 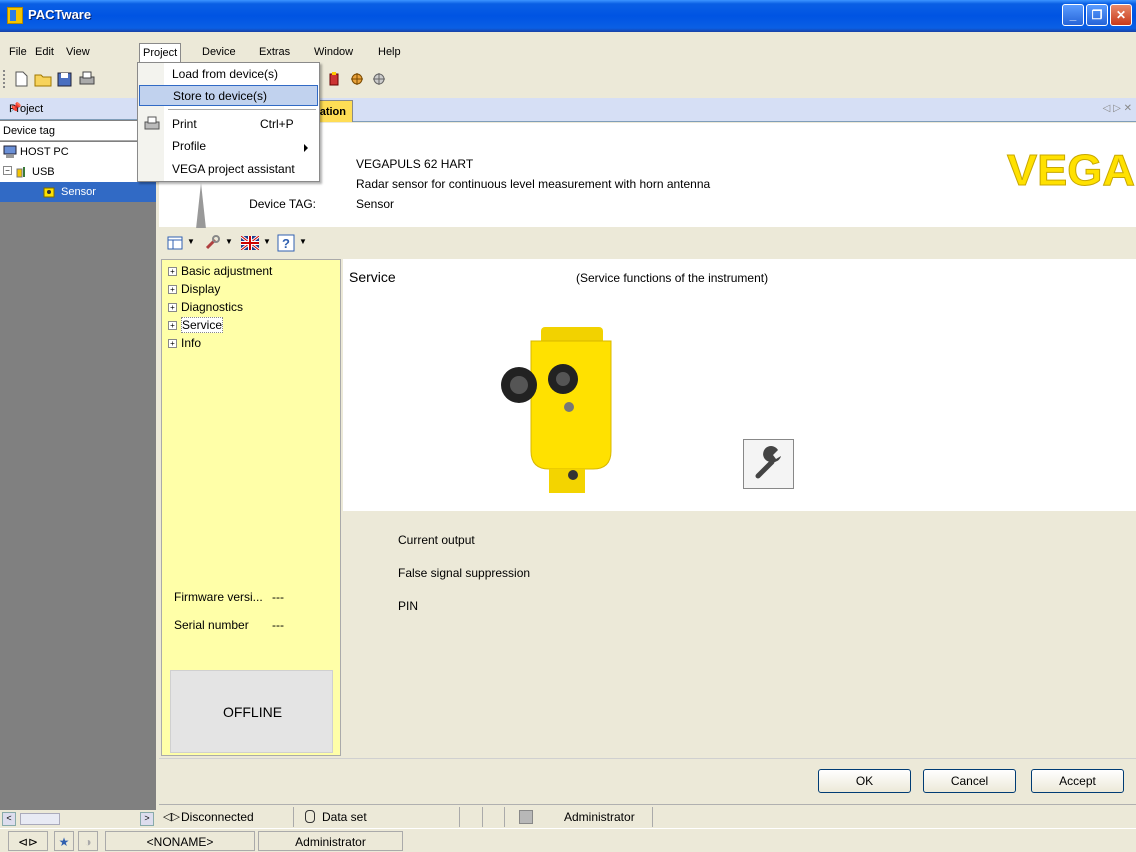 What do you see at coordinates (212, 243) in the screenshot?
I see `wrench-tools-icon` at bounding box center [212, 243].